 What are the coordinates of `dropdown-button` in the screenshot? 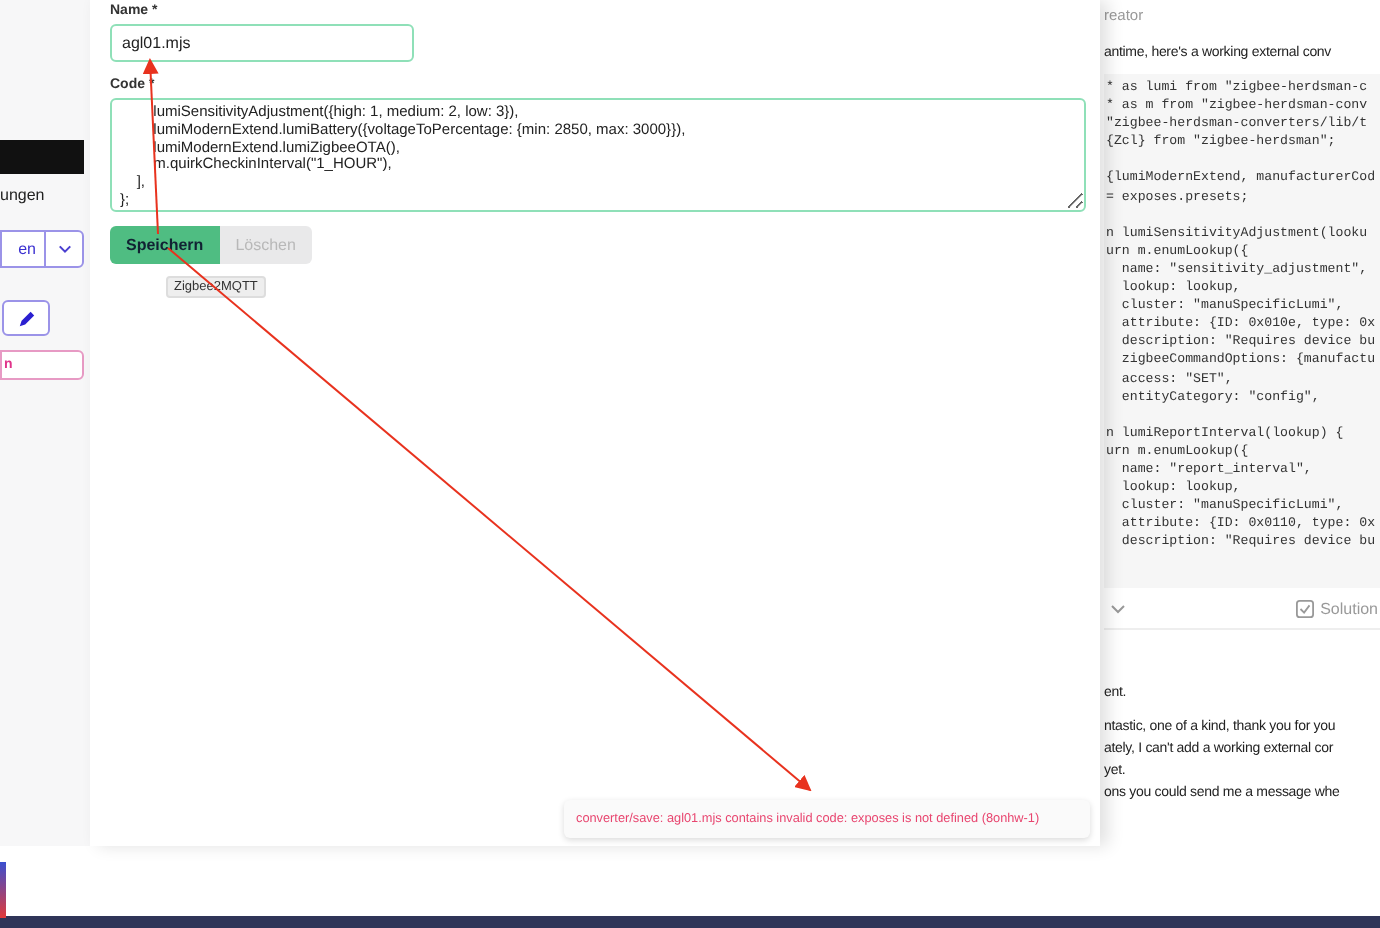 It's located at (64, 249).